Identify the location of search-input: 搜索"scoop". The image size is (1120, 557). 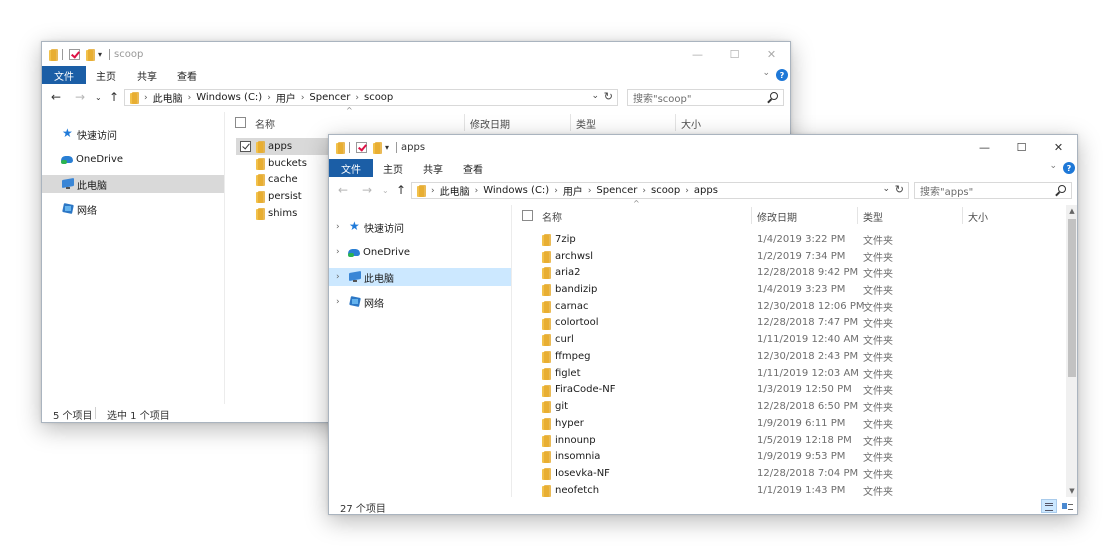
(705, 97).